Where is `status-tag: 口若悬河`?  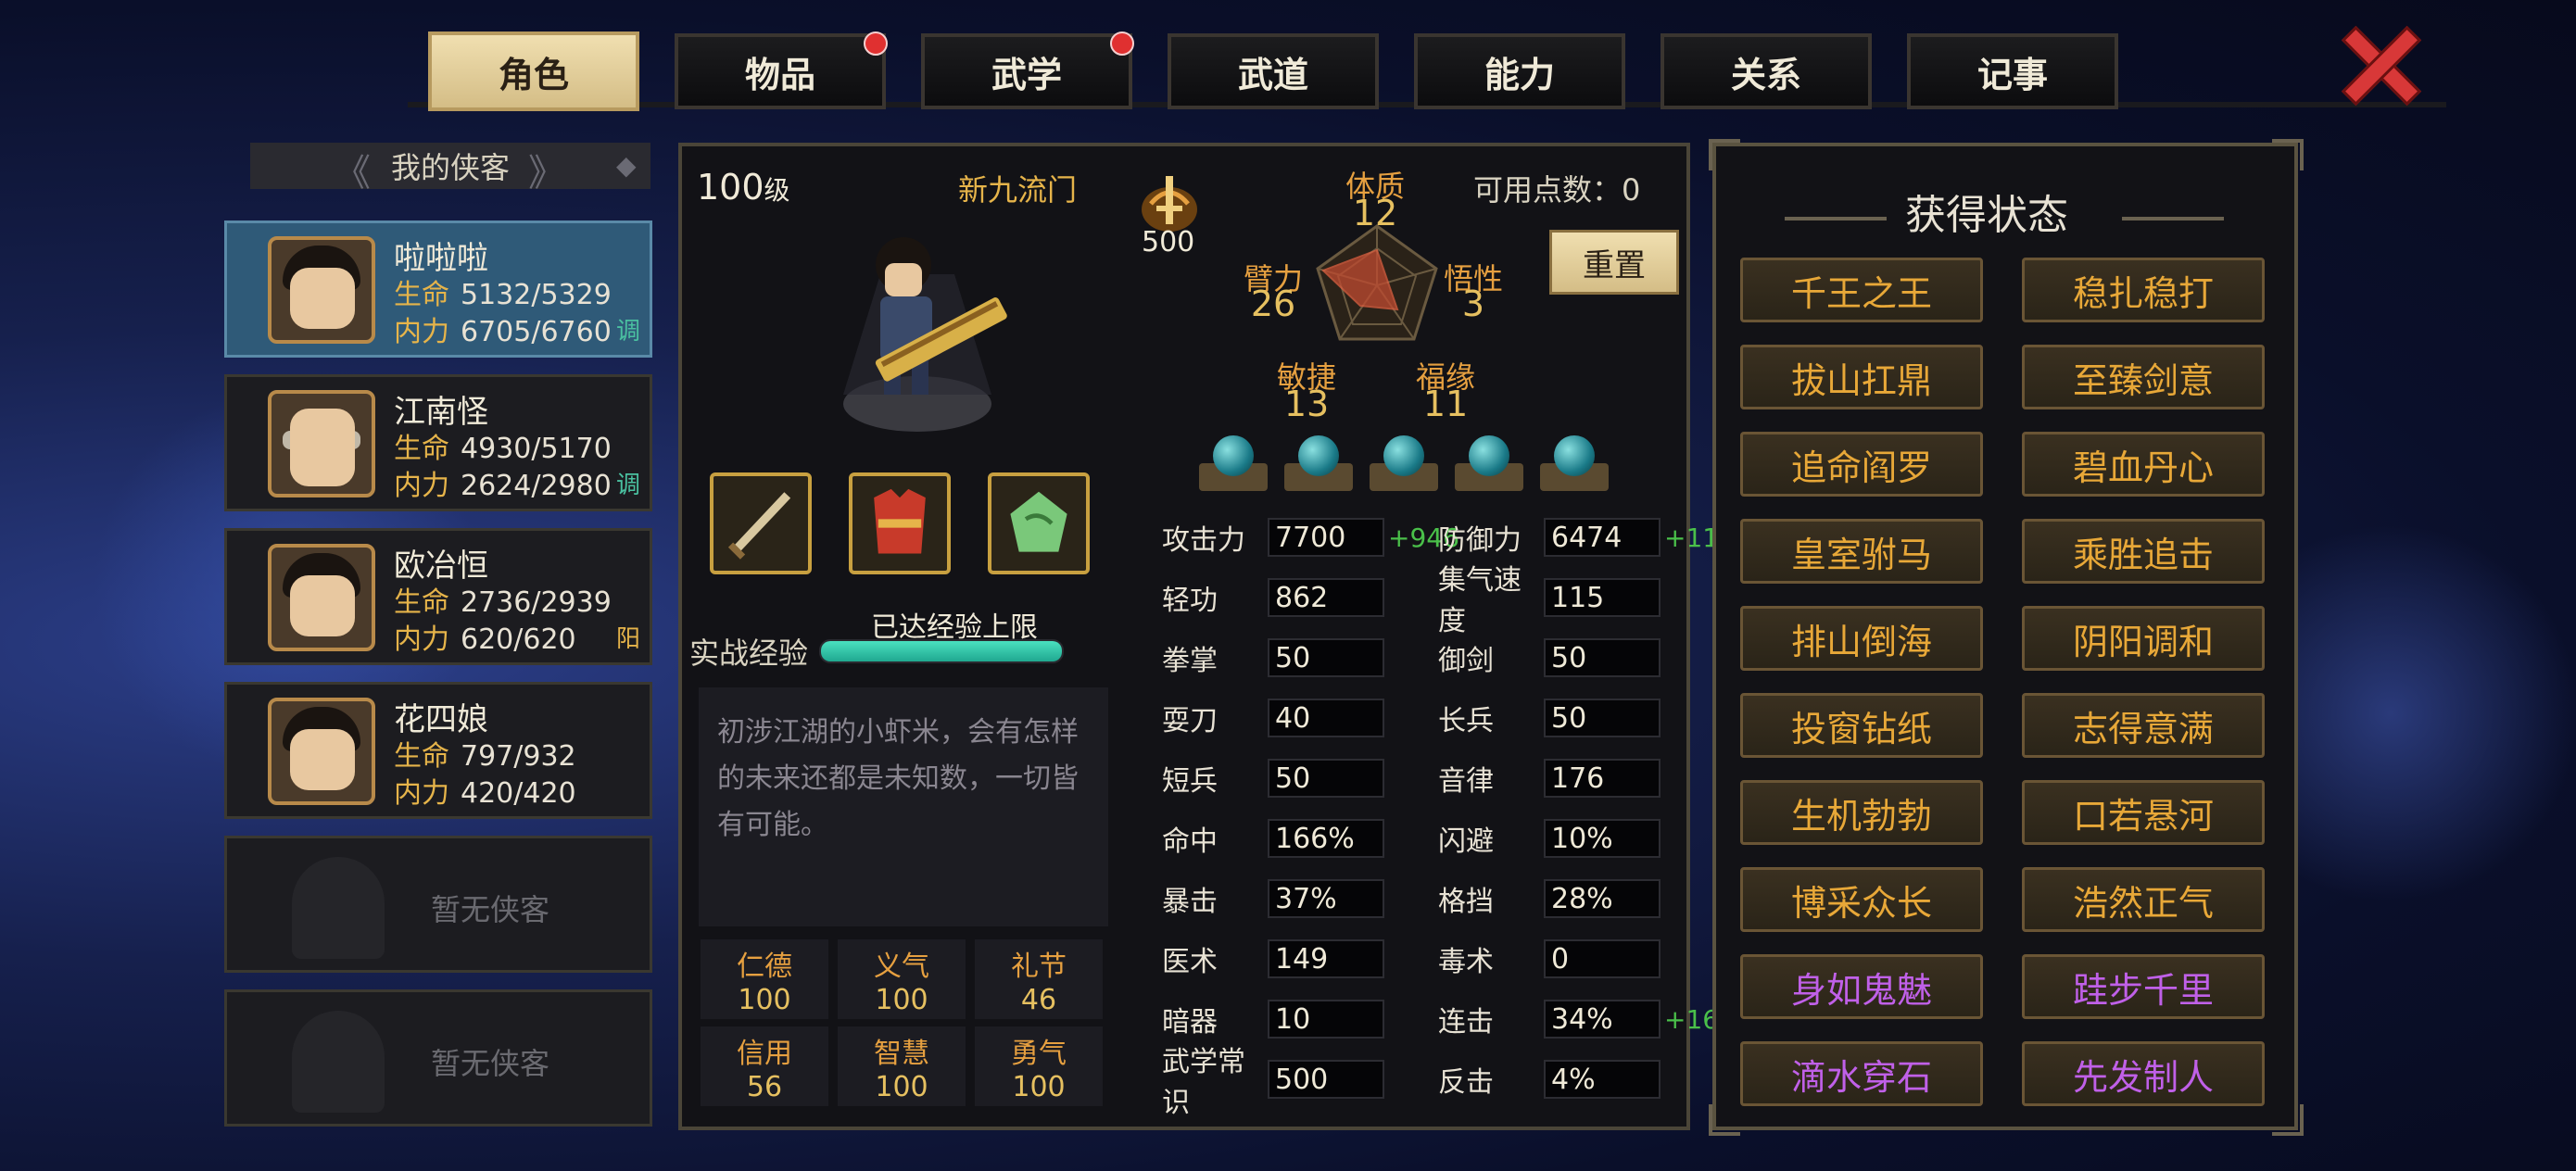
status-tag: 口若悬河 is located at coordinates (2143, 813).